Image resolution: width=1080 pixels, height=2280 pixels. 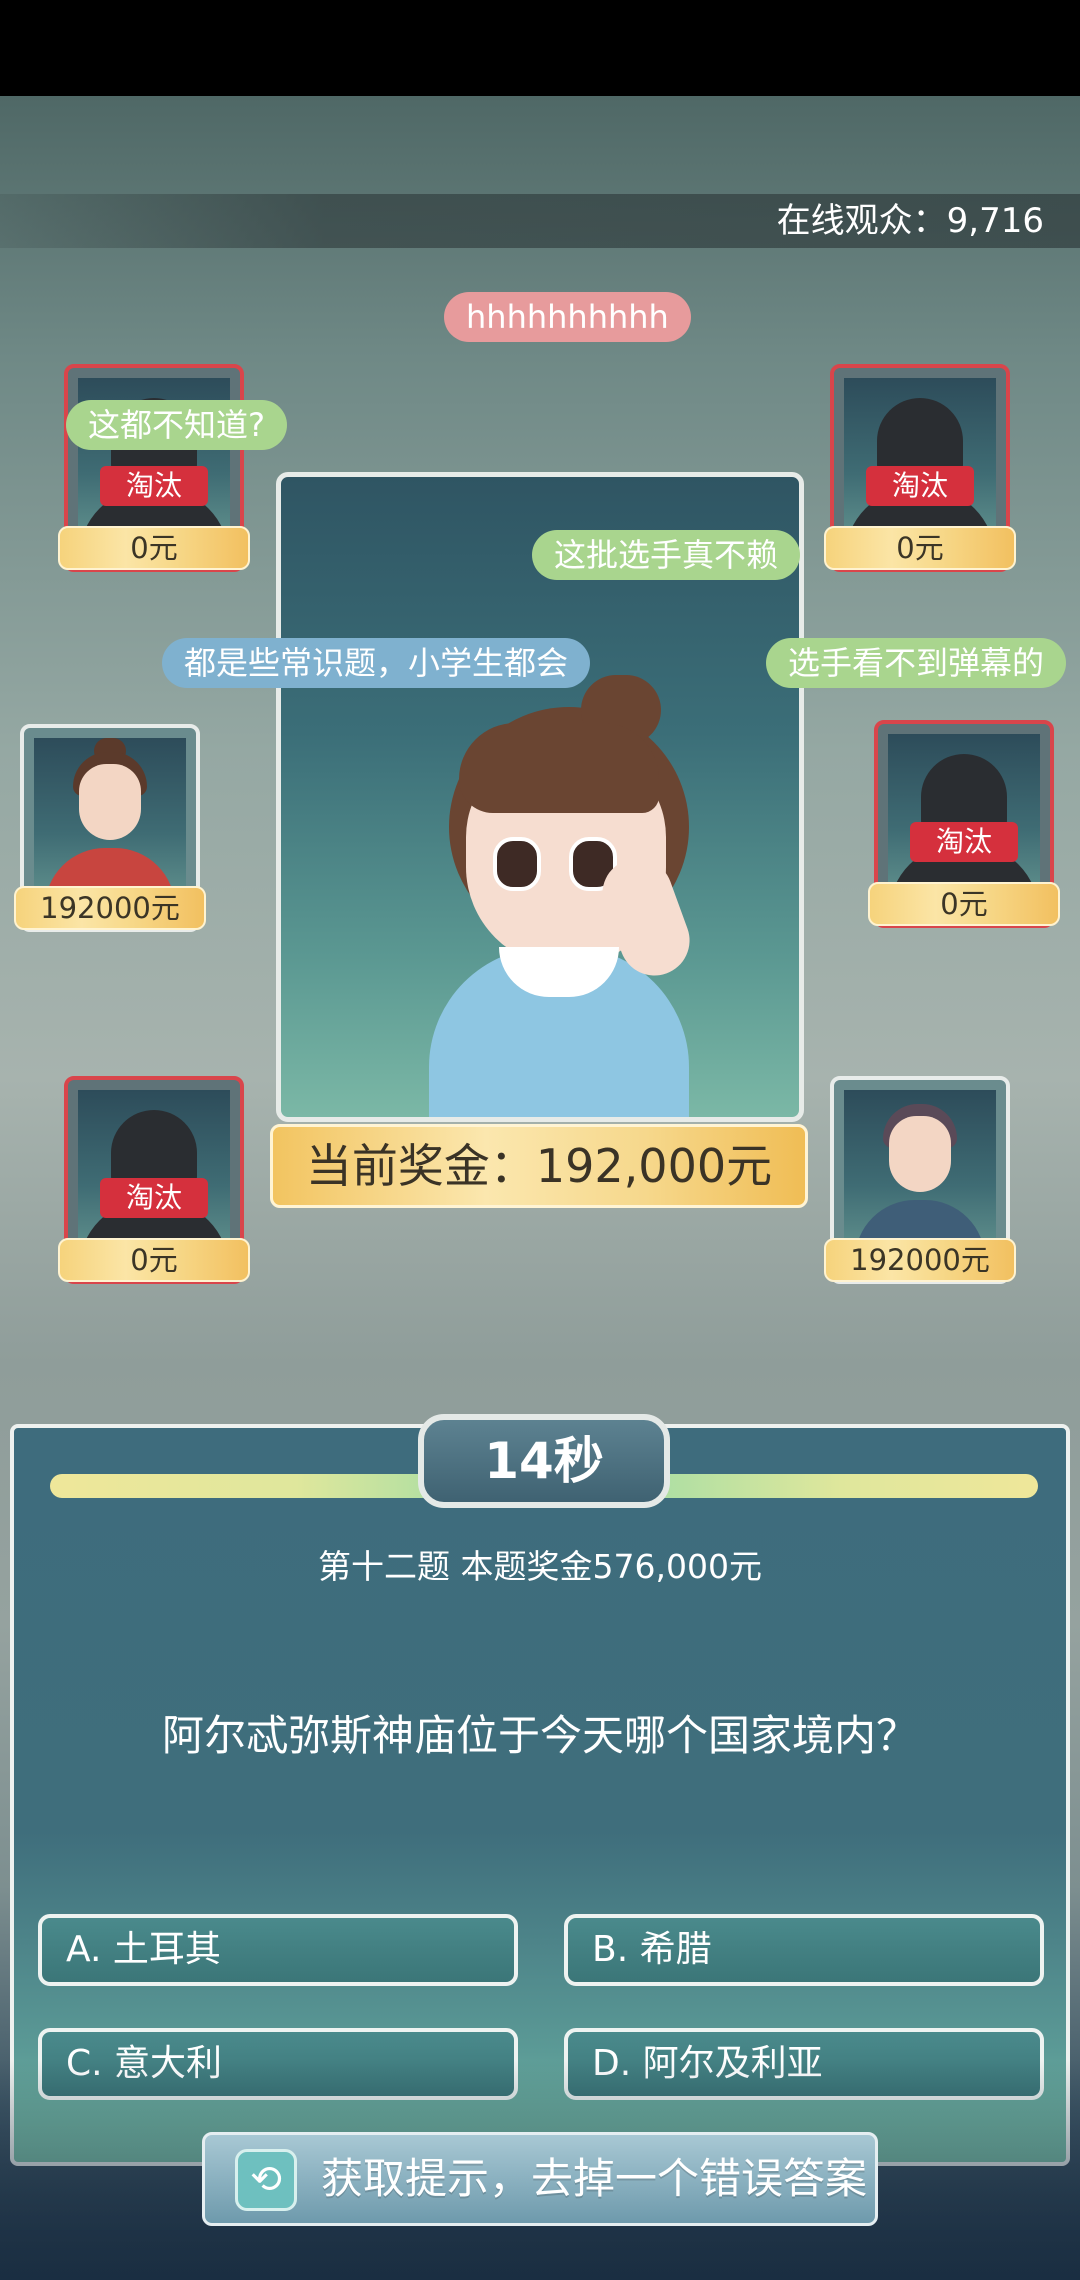 I want to click on danmaku-comment: 选手看不到弹幕的, so click(x=916, y=663).